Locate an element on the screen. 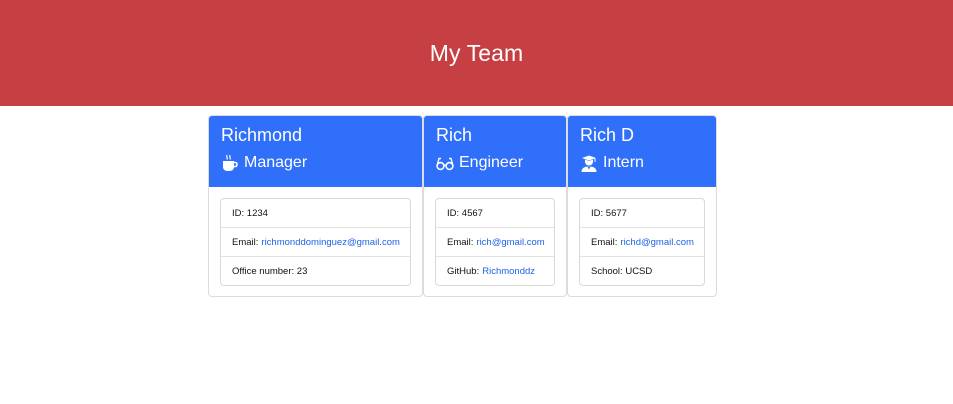  github-label: GitHub: is located at coordinates (463, 271).